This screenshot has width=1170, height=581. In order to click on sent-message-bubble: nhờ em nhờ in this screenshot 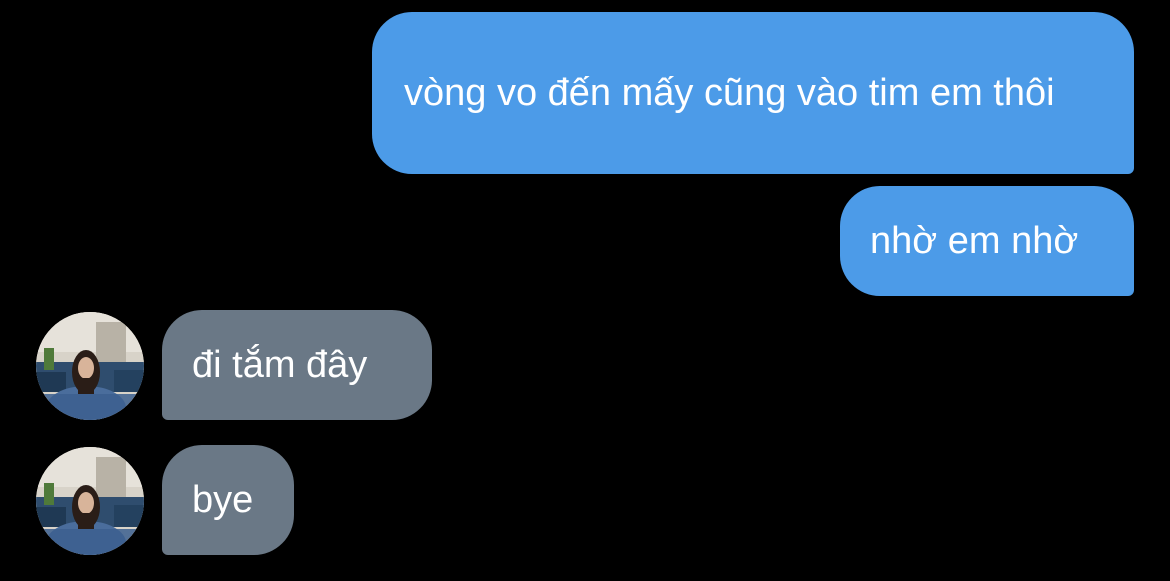, I will do `click(987, 241)`.